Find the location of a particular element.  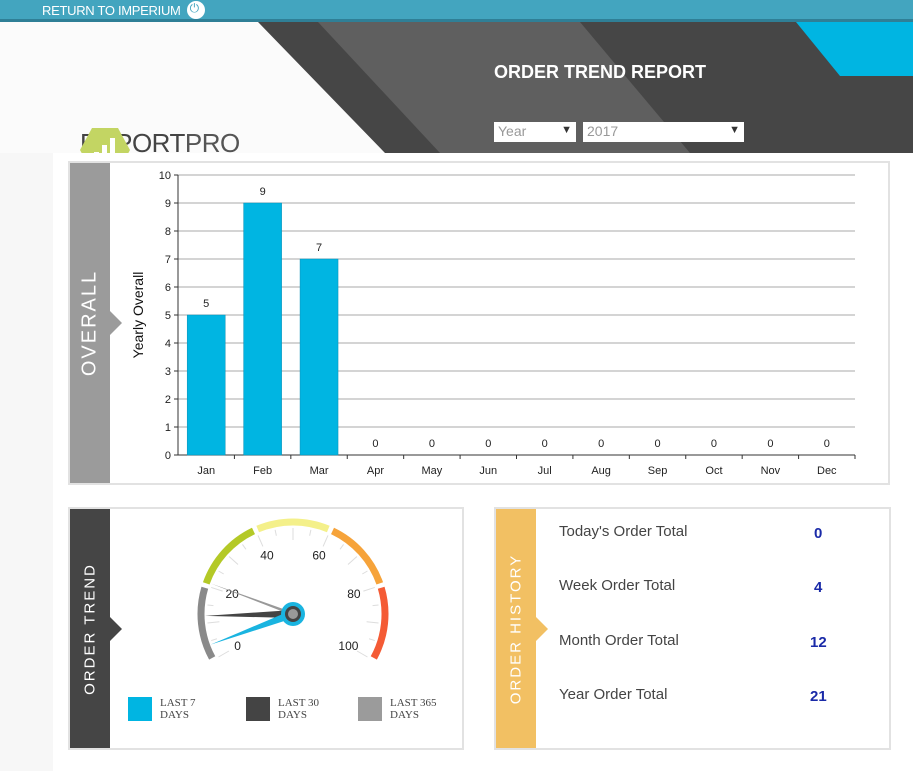

year-select: 2017 is located at coordinates (663, 132).